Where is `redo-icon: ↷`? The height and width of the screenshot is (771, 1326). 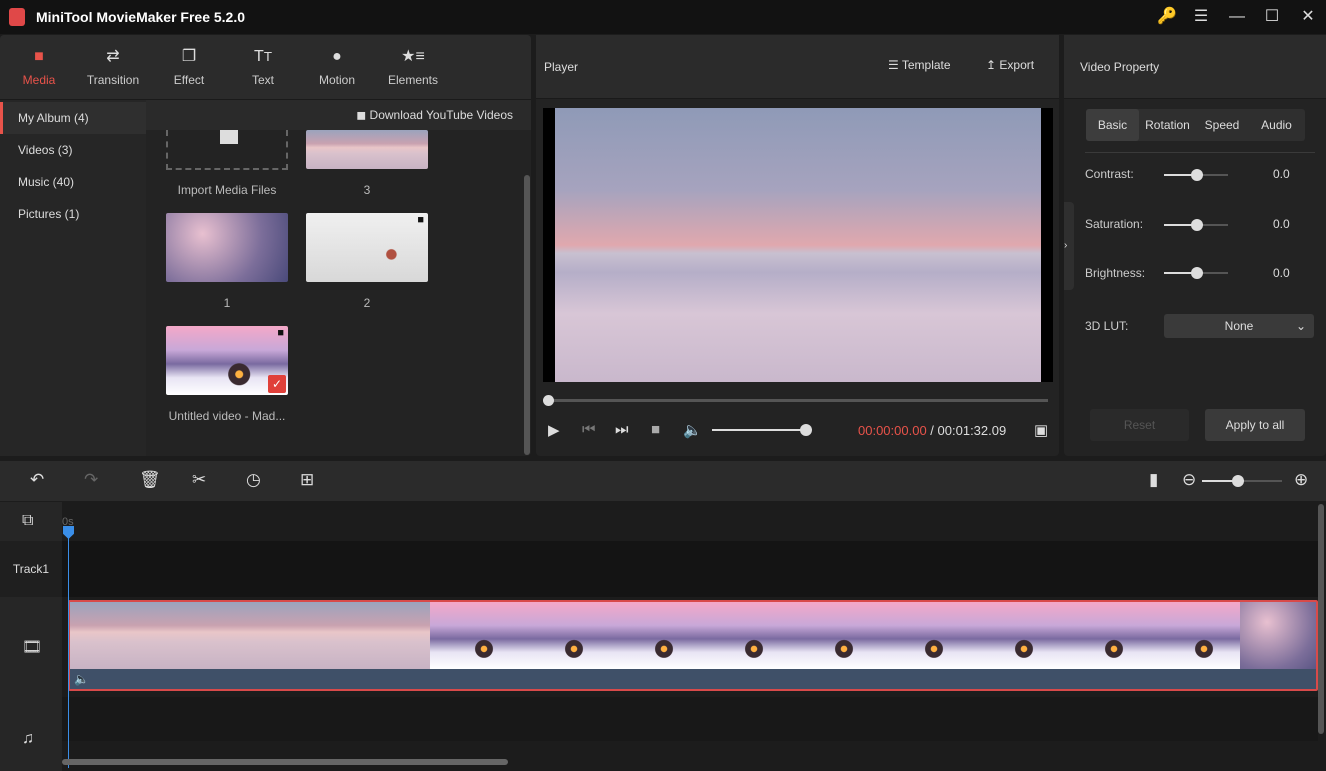 redo-icon: ↷ is located at coordinates (91, 480).